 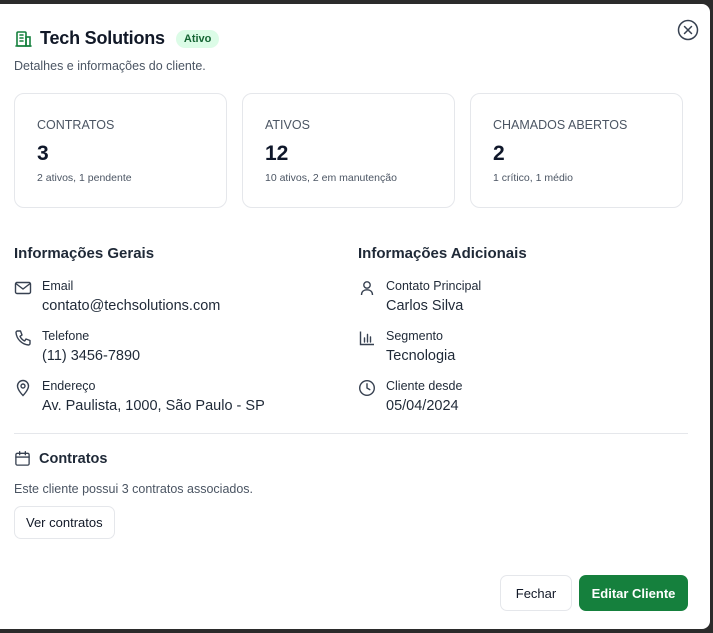 I want to click on info-label: Cliente desde, so click(x=424, y=386).